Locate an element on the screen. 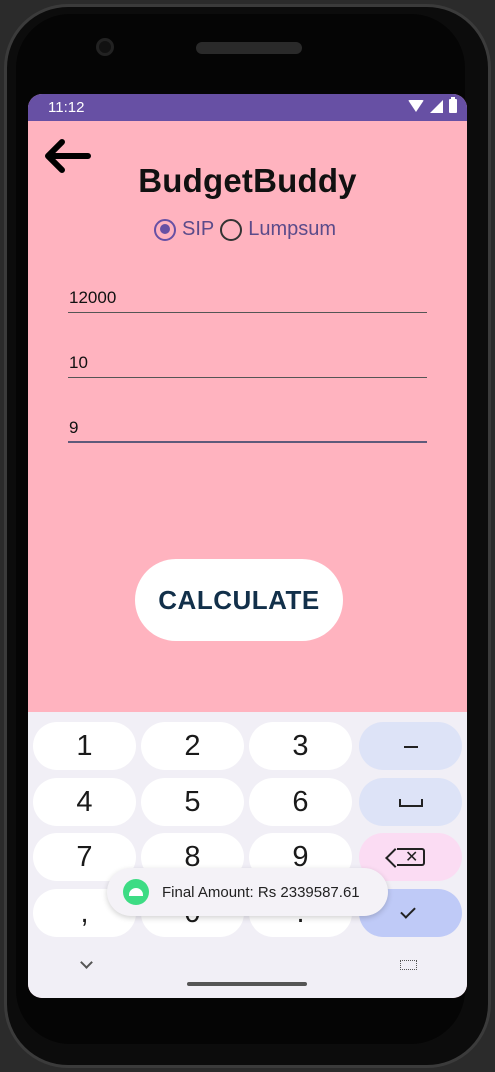  front-camera is located at coordinates (105, 47).